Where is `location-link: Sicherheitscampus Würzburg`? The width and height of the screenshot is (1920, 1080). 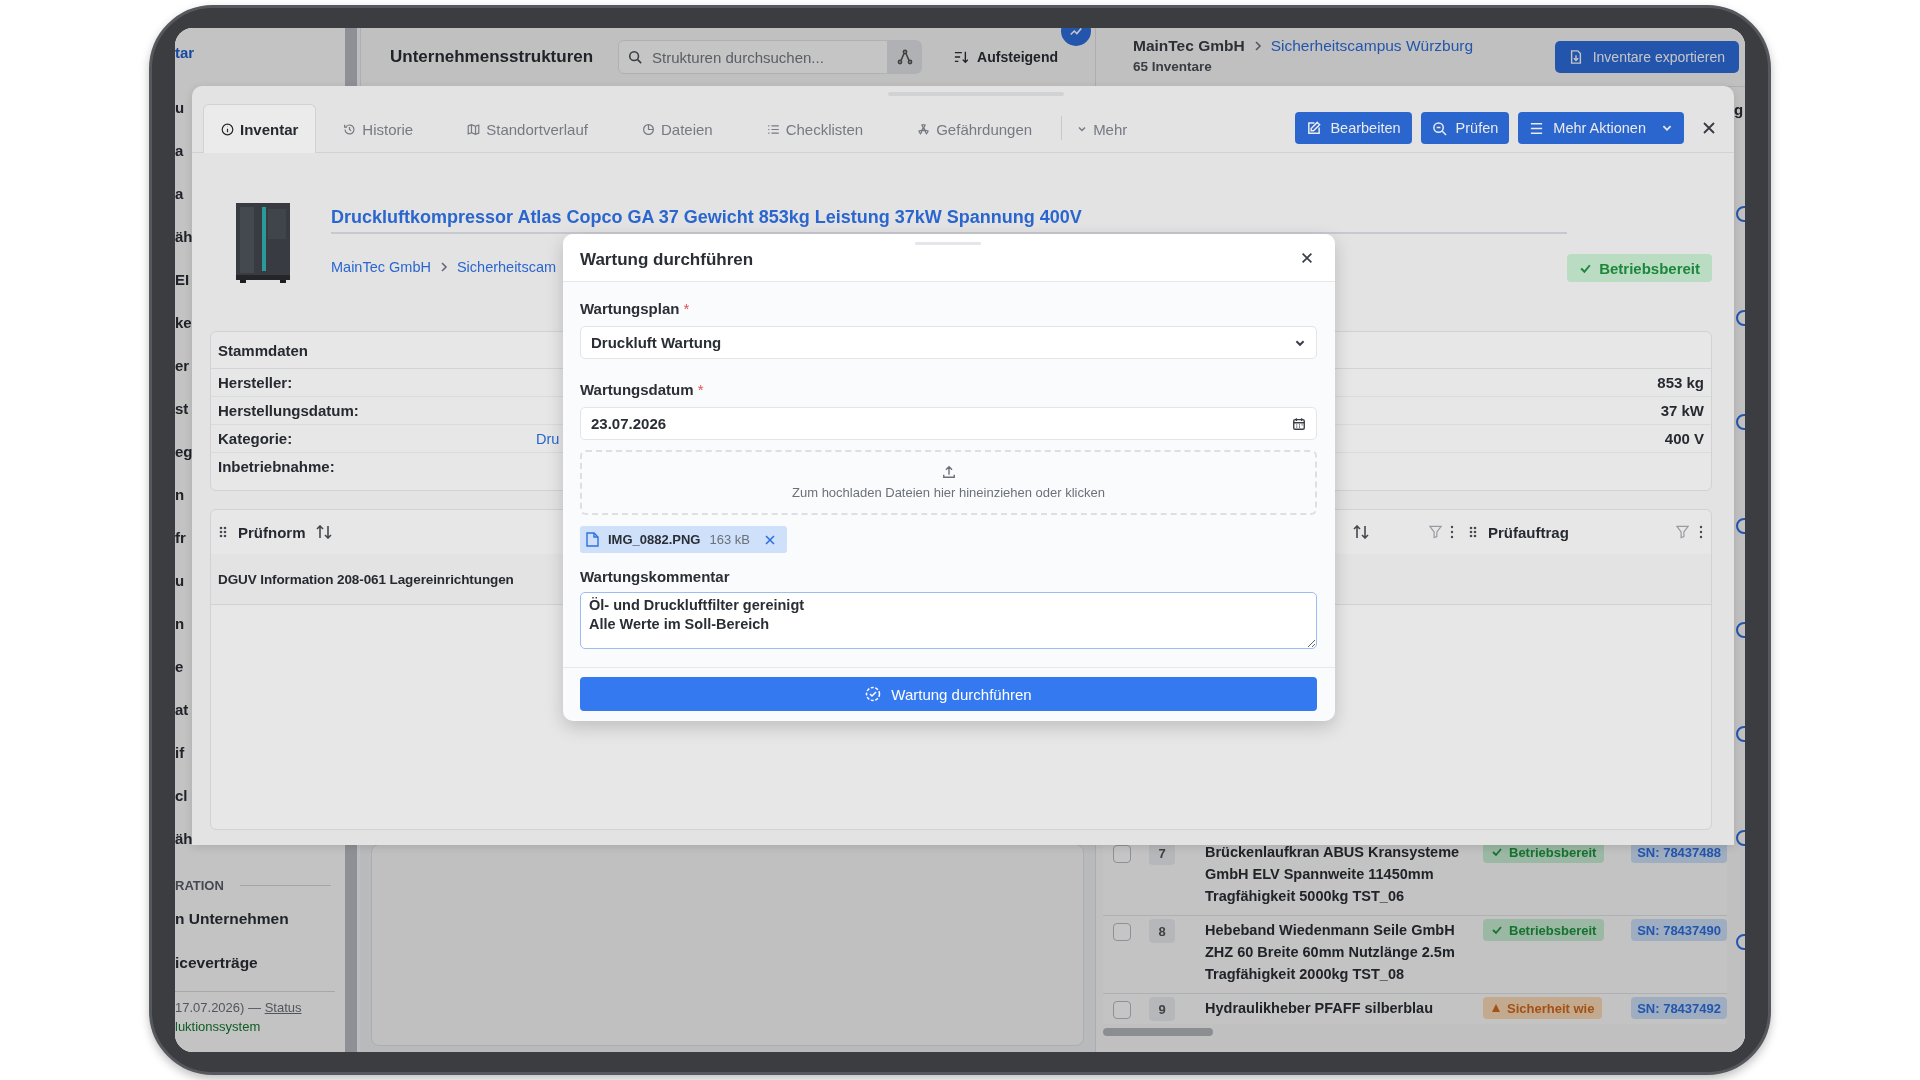
location-link: Sicherheitscampus Würzburg is located at coordinates (1372, 45).